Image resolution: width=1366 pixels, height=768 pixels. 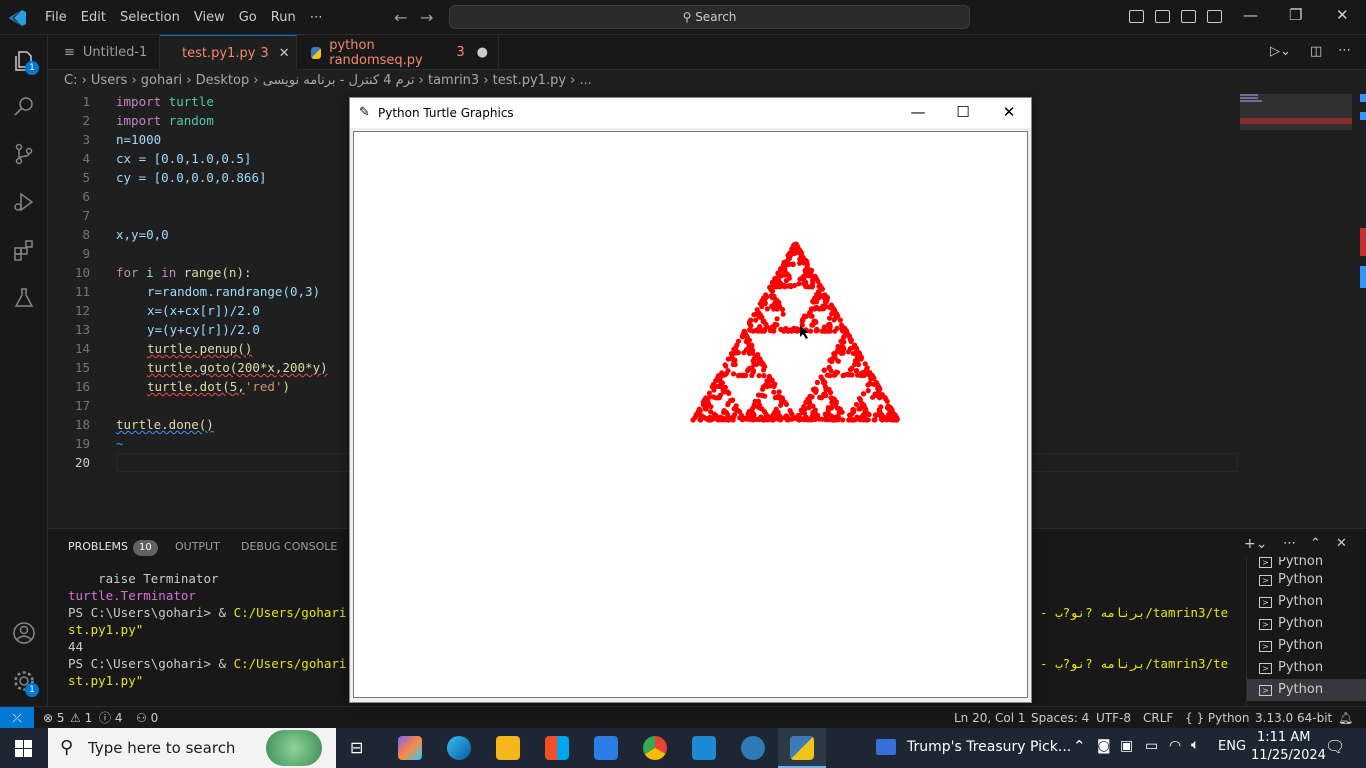 I want to click on news-widget-icon, so click(x=886, y=747).